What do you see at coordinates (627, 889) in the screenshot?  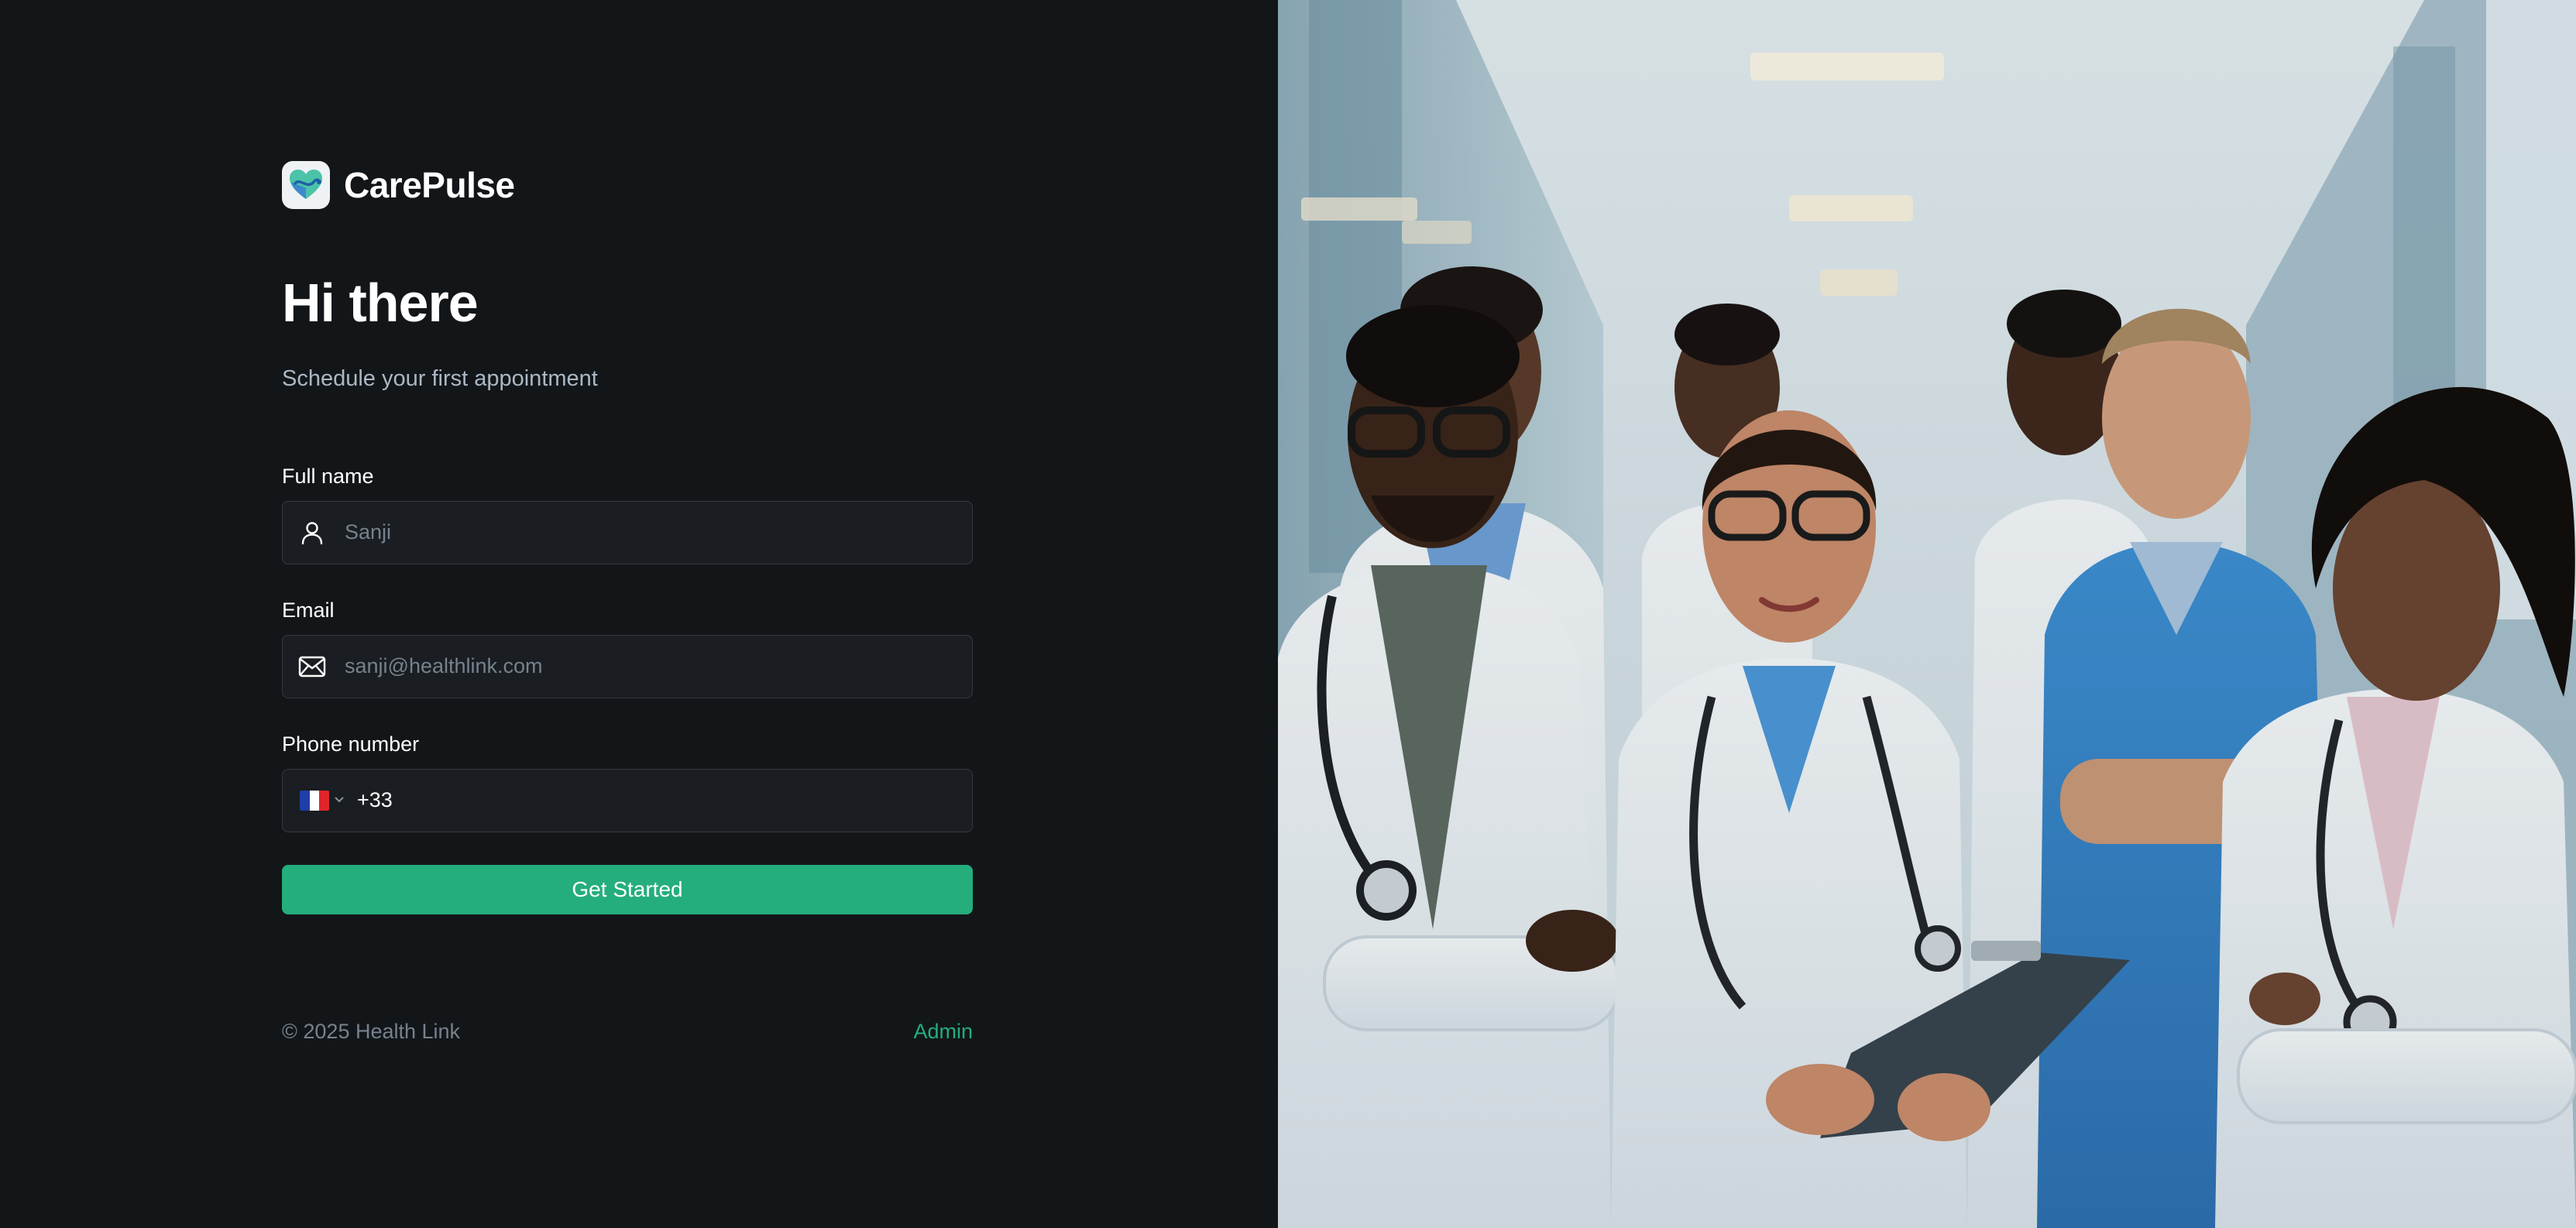 I see `get-started-button: Get Started` at bounding box center [627, 889].